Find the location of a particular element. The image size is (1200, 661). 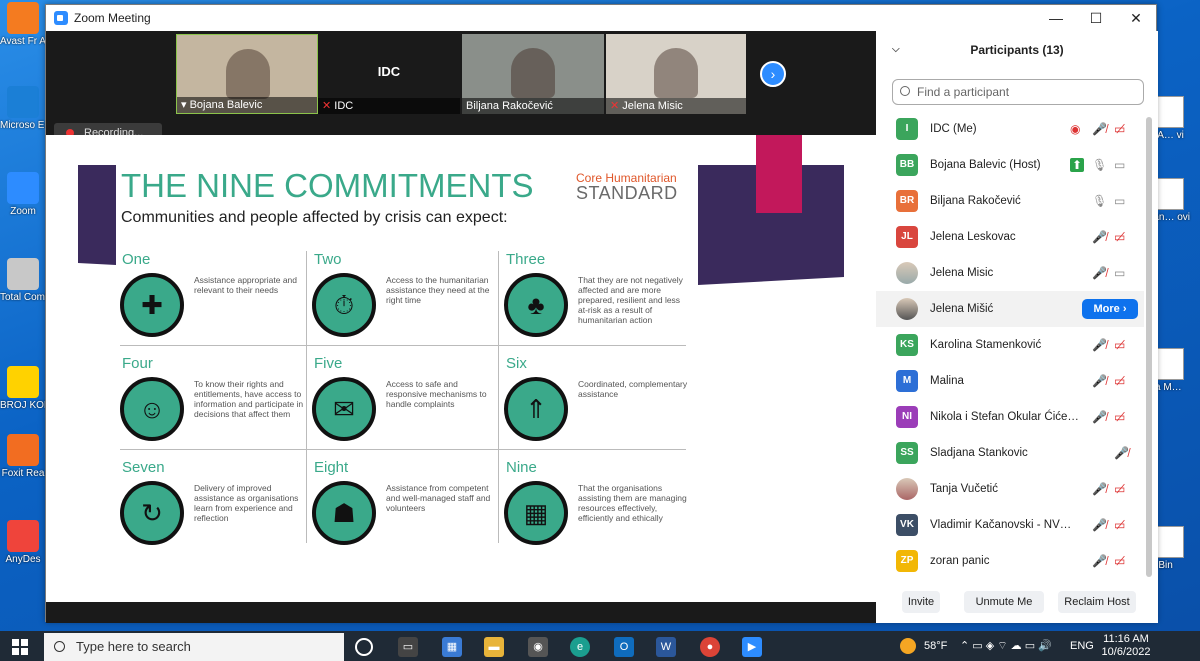

participant-row: Tanja Vučetić 🎤̸ ▭̸ is located at coordinates (1010, 489).